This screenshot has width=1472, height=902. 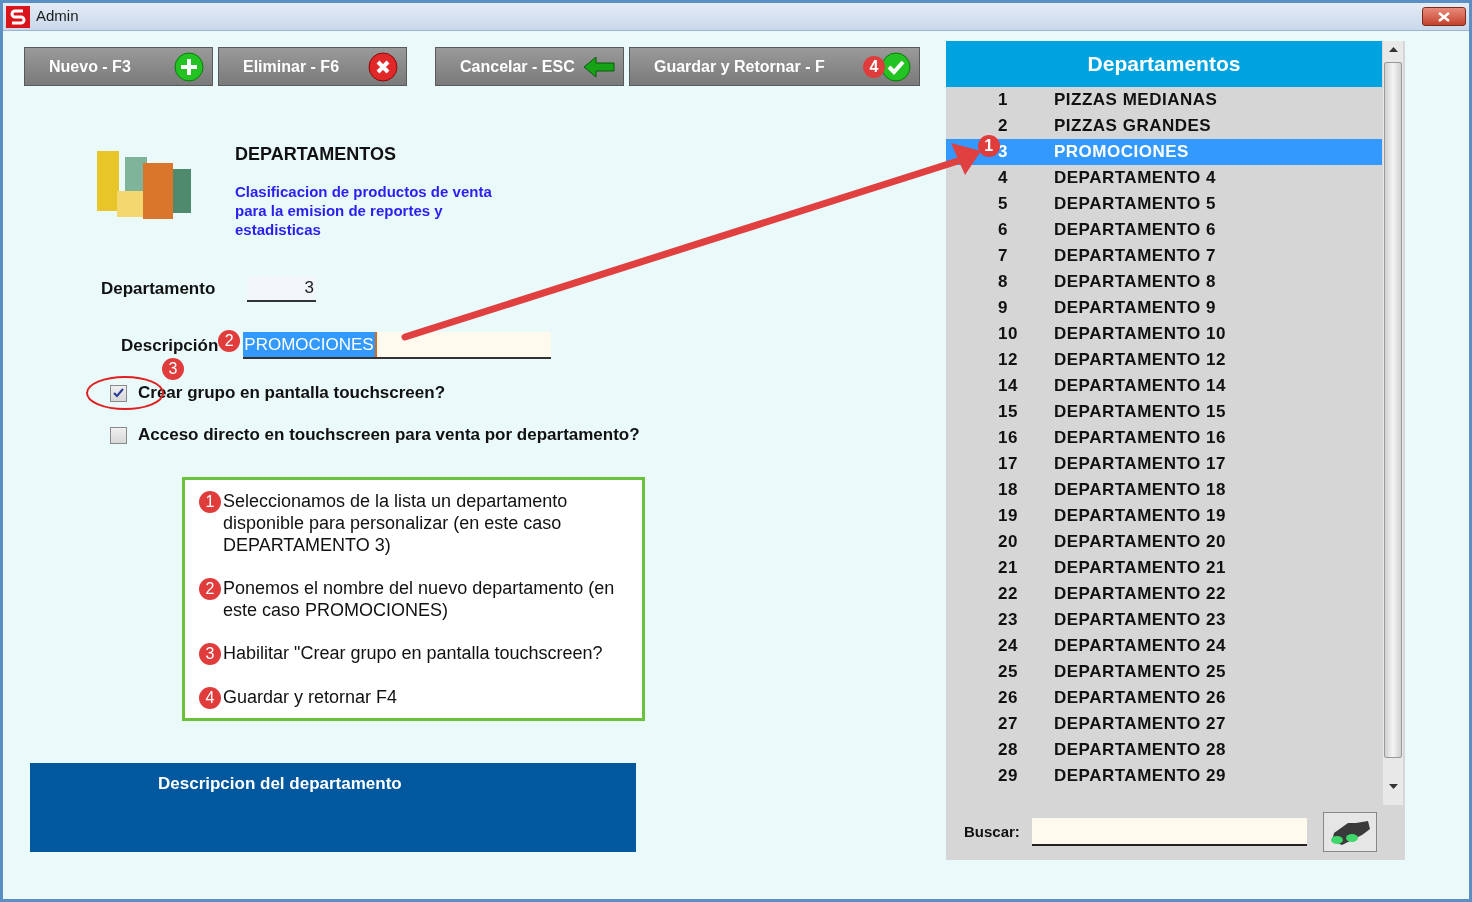 What do you see at coordinates (1164, 308) in the screenshot?
I see `list-row: 9 DEPARTAMENTO 9` at bounding box center [1164, 308].